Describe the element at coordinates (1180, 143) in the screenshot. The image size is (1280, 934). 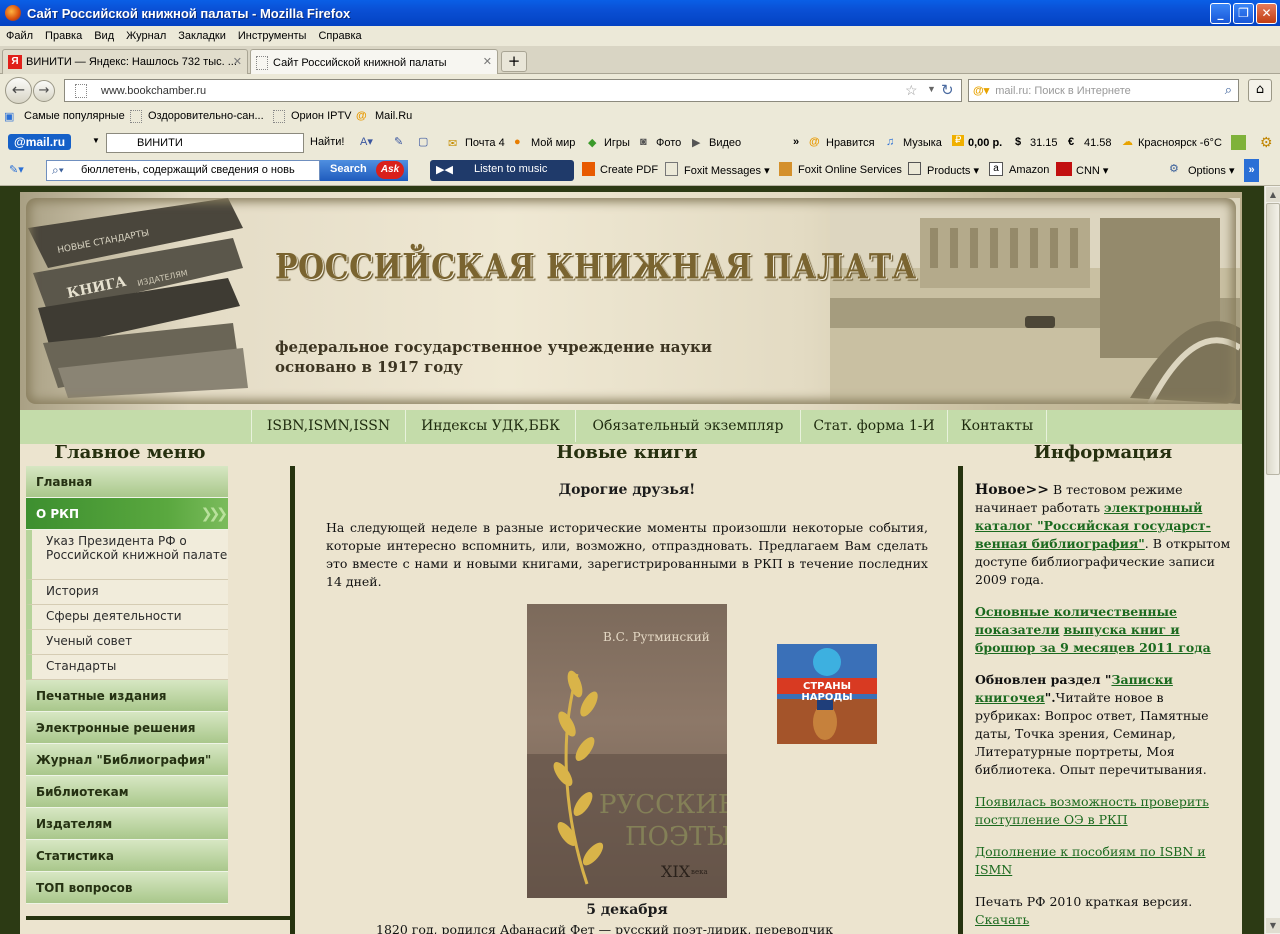
I see `weather-text: Красноярск -6°C` at that location.